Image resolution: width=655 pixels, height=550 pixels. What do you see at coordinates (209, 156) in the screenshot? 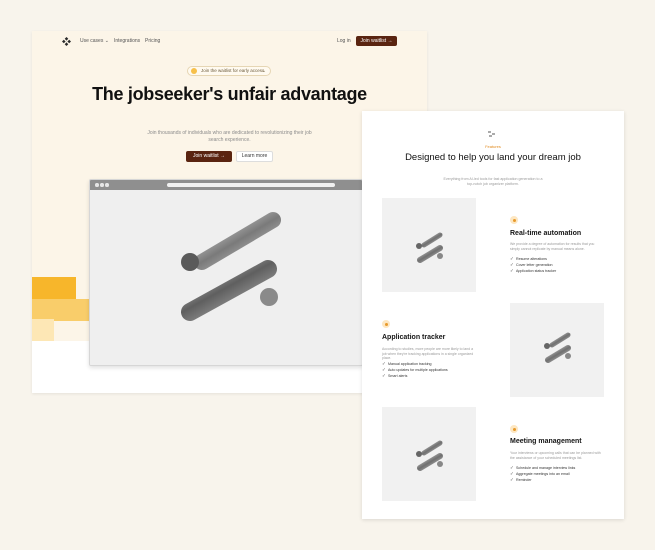
I see `join-waitlist-button: Join waitlist →` at bounding box center [209, 156].